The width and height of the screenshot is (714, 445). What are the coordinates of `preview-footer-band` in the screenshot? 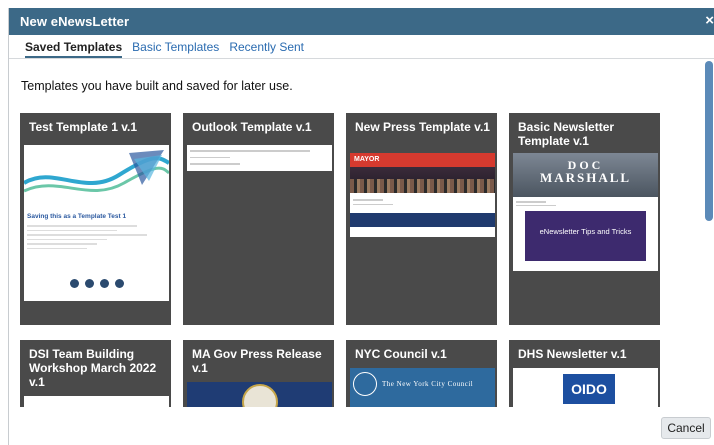 It's located at (422, 220).